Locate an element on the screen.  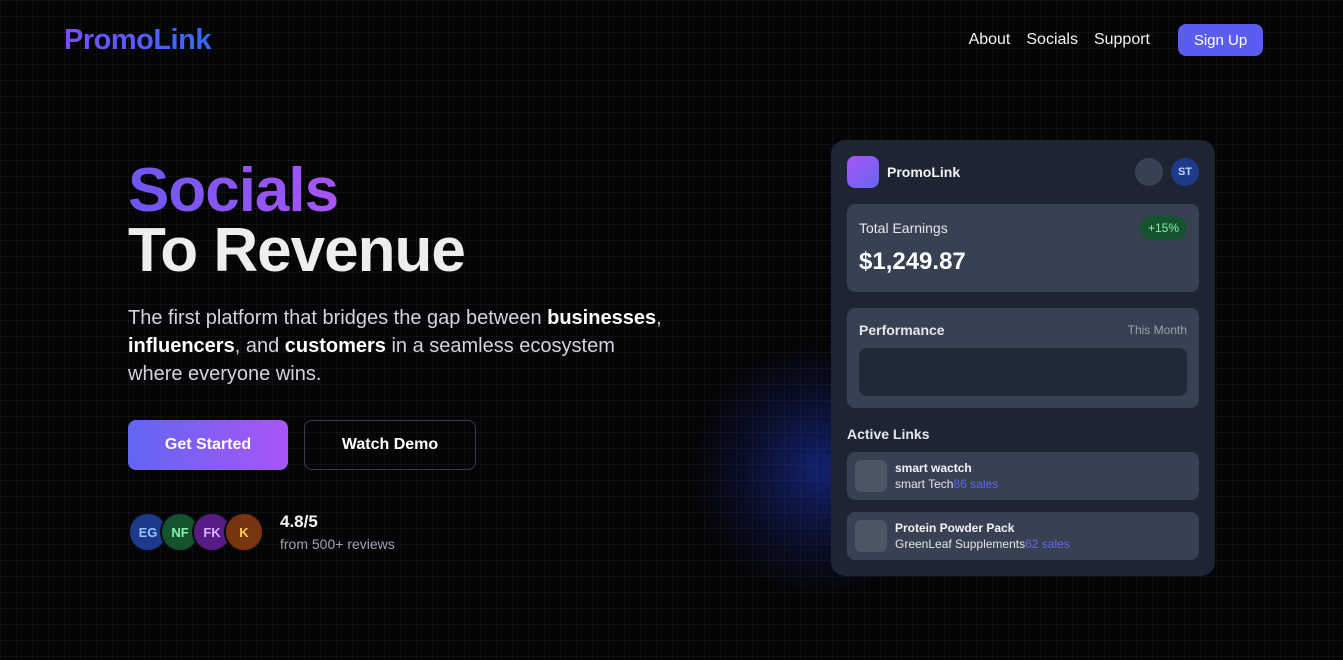
nav-link-socials: Socials is located at coordinates (1052, 40).